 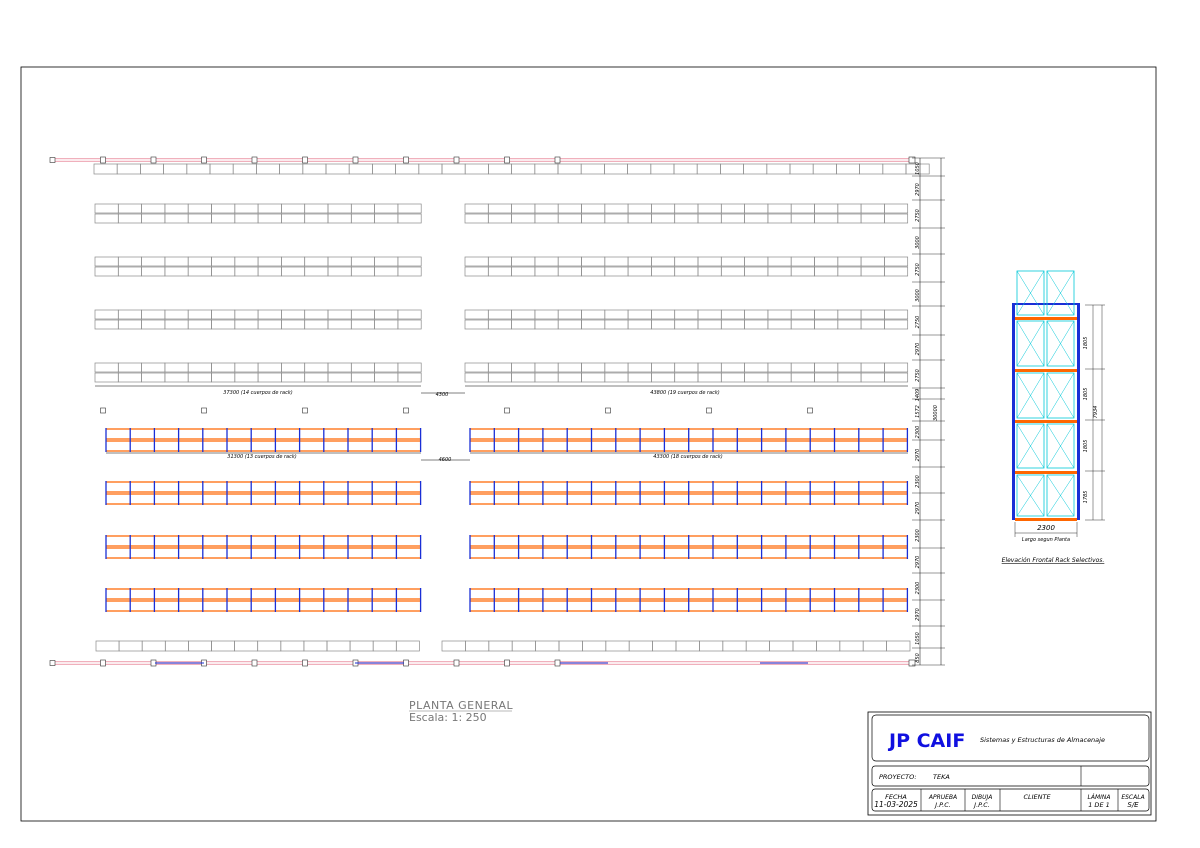 I want to click on plan-scale: Escala: 1: 250, so click(x=448, y=717).